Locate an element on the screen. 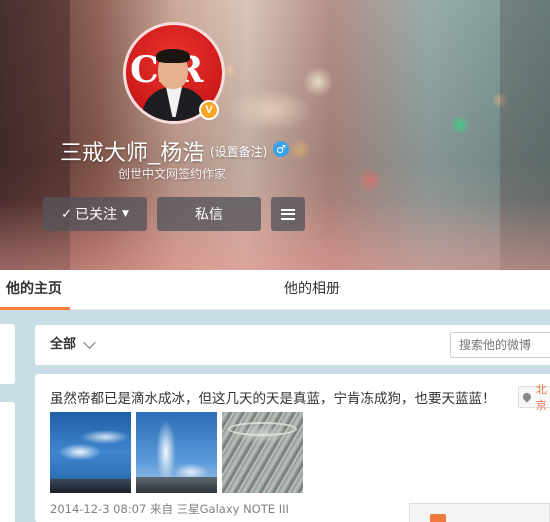 This screenshot has width=550, height=522. following-button: ✓ 已关注 ▼ is located at coordinates (95, 214).